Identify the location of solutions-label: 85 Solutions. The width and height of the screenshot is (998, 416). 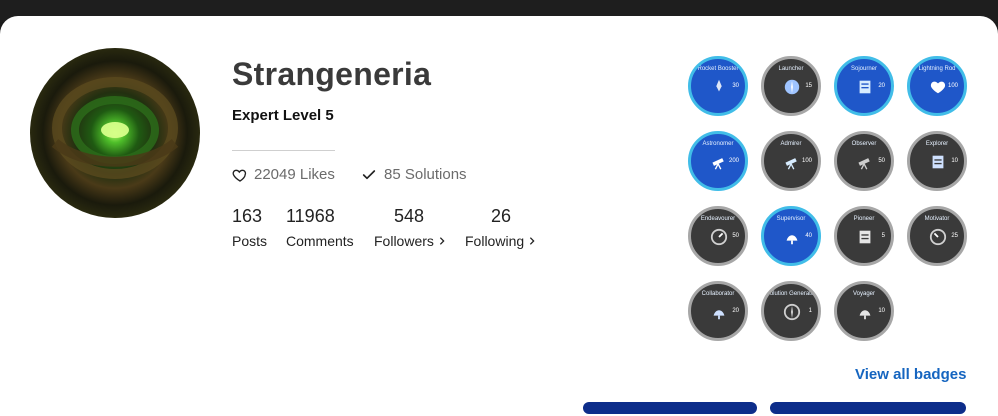
(425, 174).